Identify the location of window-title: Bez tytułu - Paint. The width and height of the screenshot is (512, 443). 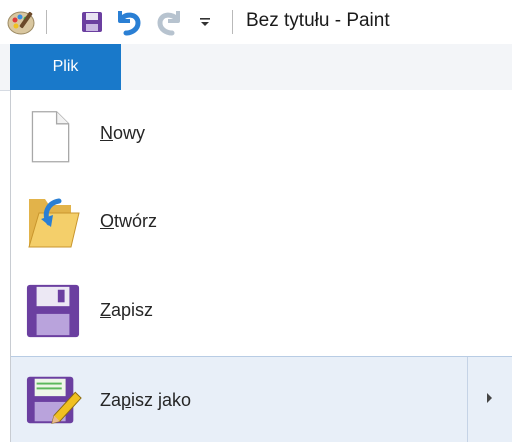
(318, 20).